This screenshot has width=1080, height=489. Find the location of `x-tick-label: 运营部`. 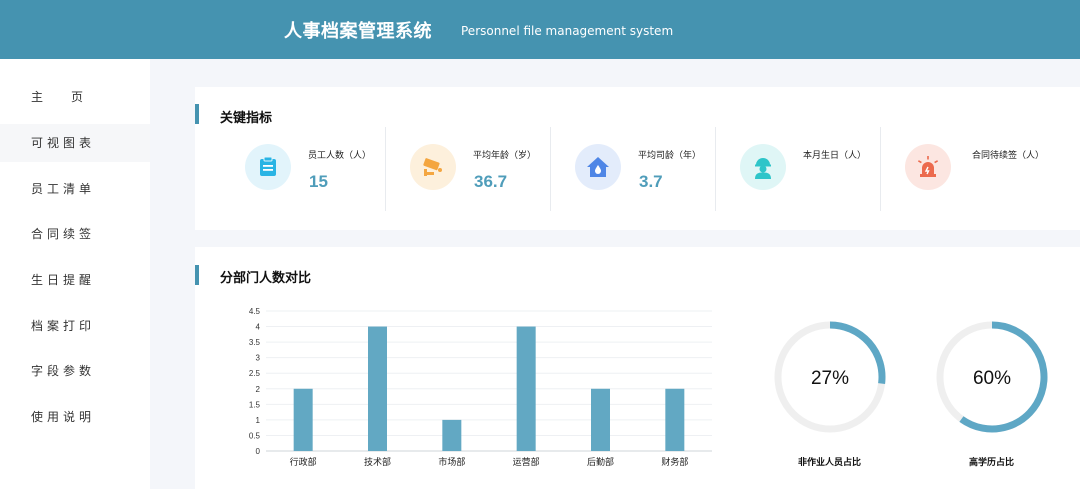

x-tick-label: 运营部 is located at coordinates (526, 462).